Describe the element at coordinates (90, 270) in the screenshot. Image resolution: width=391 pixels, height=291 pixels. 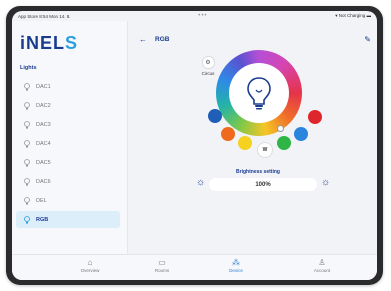
I see `tab-label: Overview` at that location.